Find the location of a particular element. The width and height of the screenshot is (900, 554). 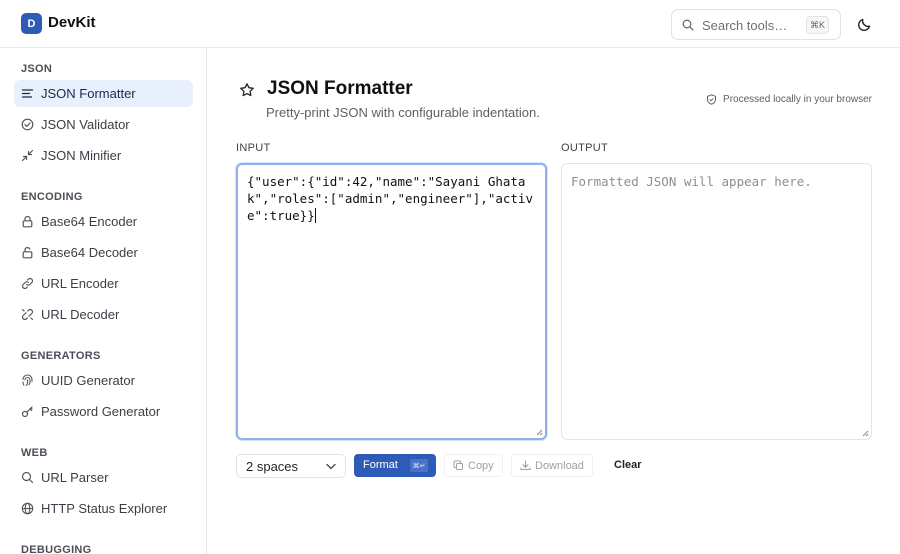

fingerprint-icon is located at coordinates (27, 380).